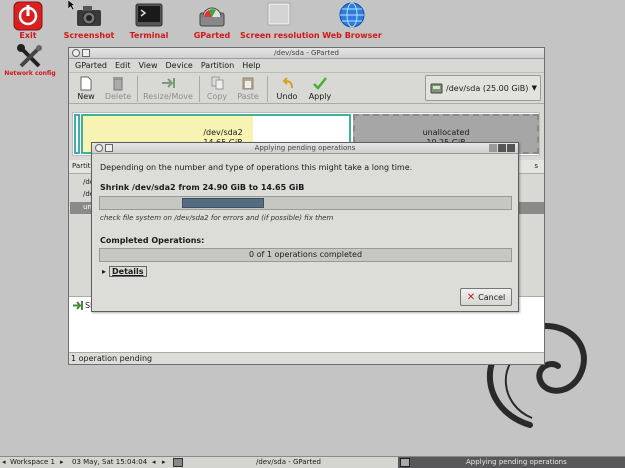 This screenshot has height=468, width=625. I want to click on expander-arrow-icon: ▸, so click(104, 271).